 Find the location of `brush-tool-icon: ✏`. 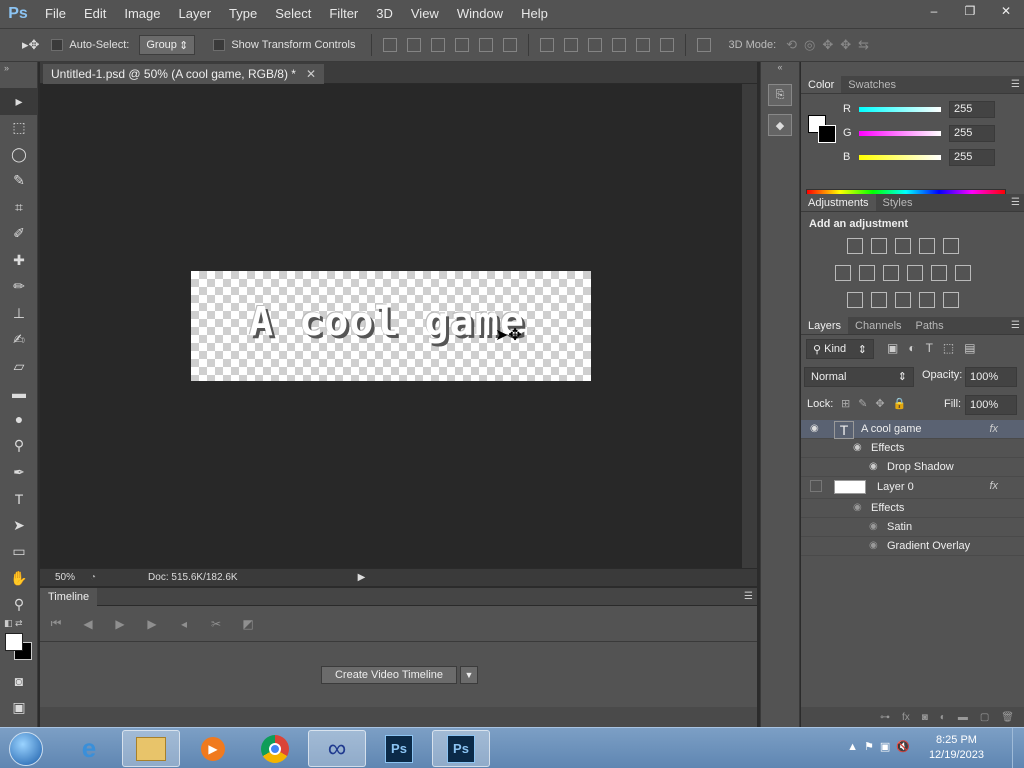

brush-tool-icon: ✏ is located at coordinates (19, 287).